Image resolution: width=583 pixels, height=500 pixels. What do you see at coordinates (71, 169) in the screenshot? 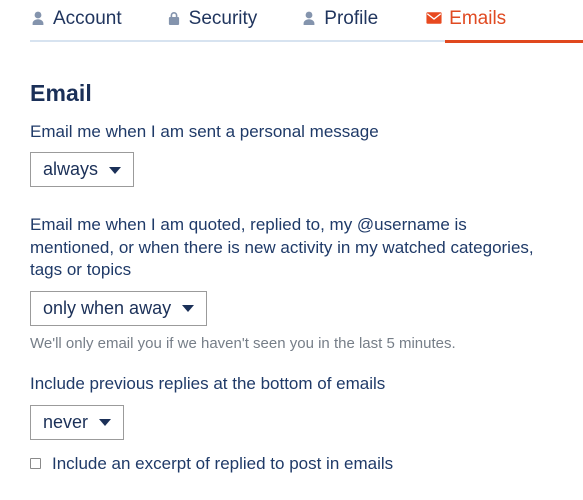
I see `personal-message-value: always` at bounding box center [71, 169].